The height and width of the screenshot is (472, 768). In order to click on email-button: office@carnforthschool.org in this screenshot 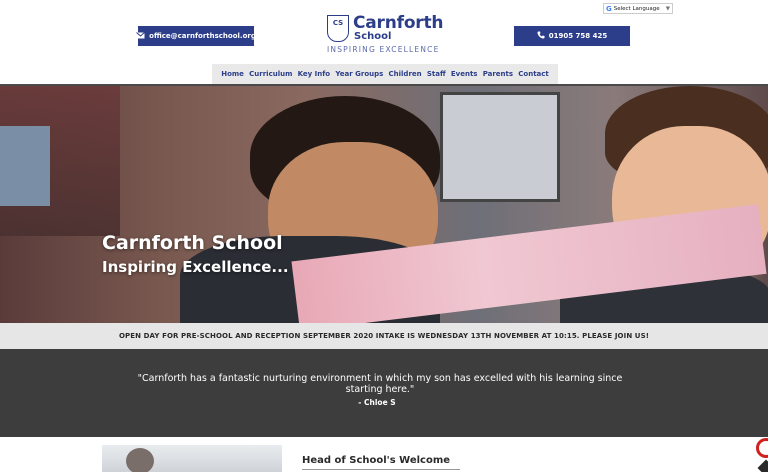, I will do `click(196, 36)`.